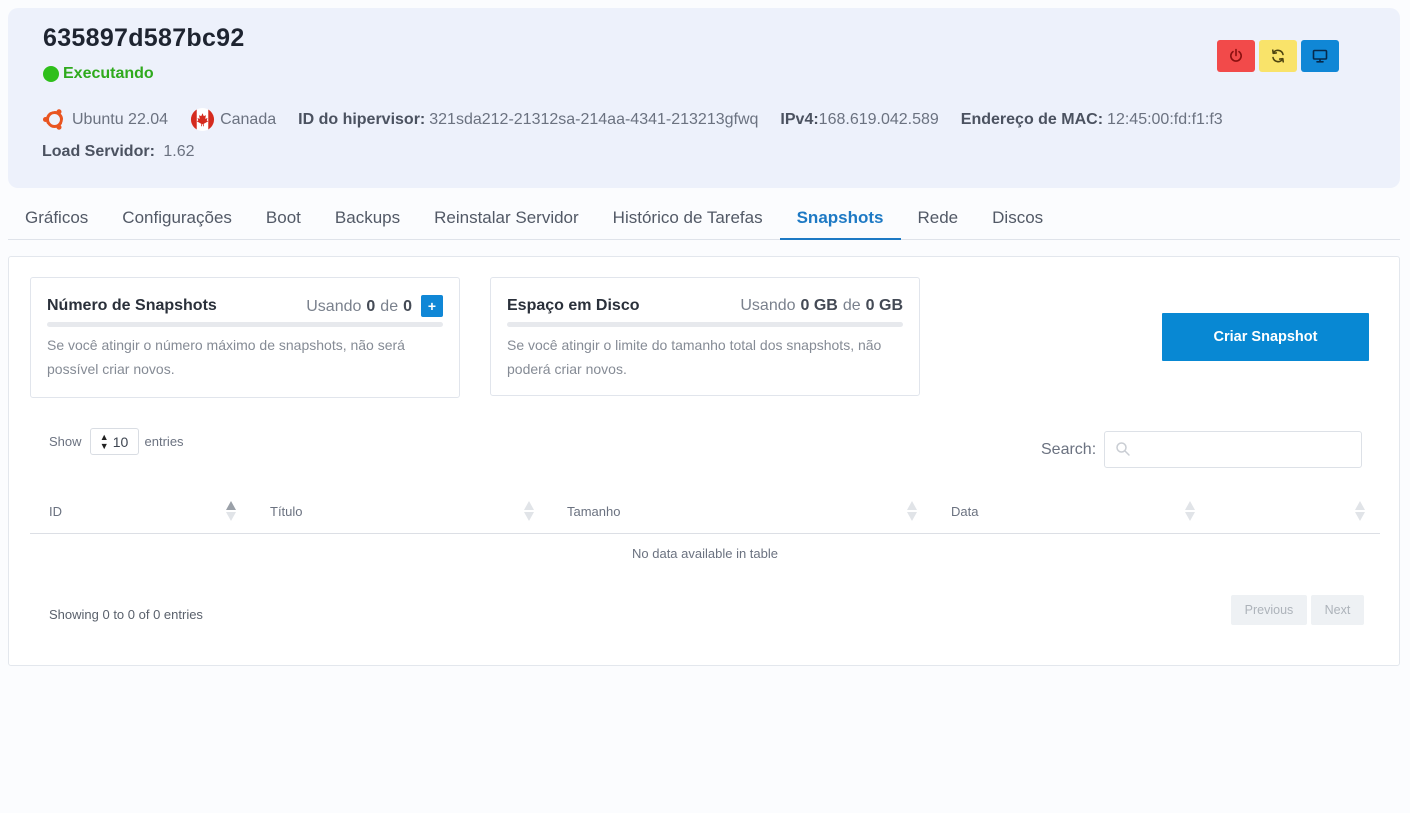 This screenshot has height=813, width=1410. I want to click on status-text: Executando, so click(108, 73).